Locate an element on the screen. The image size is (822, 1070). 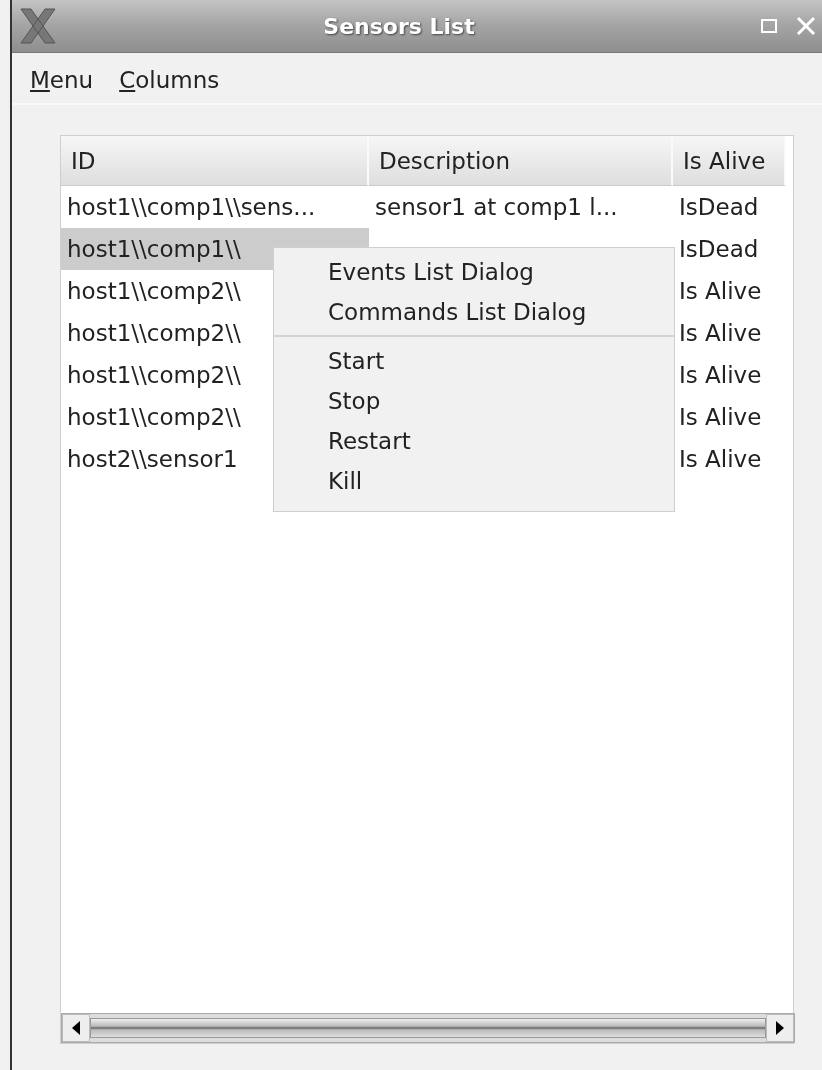
context-menu-item: Kill is located at coordinates (474, 481).